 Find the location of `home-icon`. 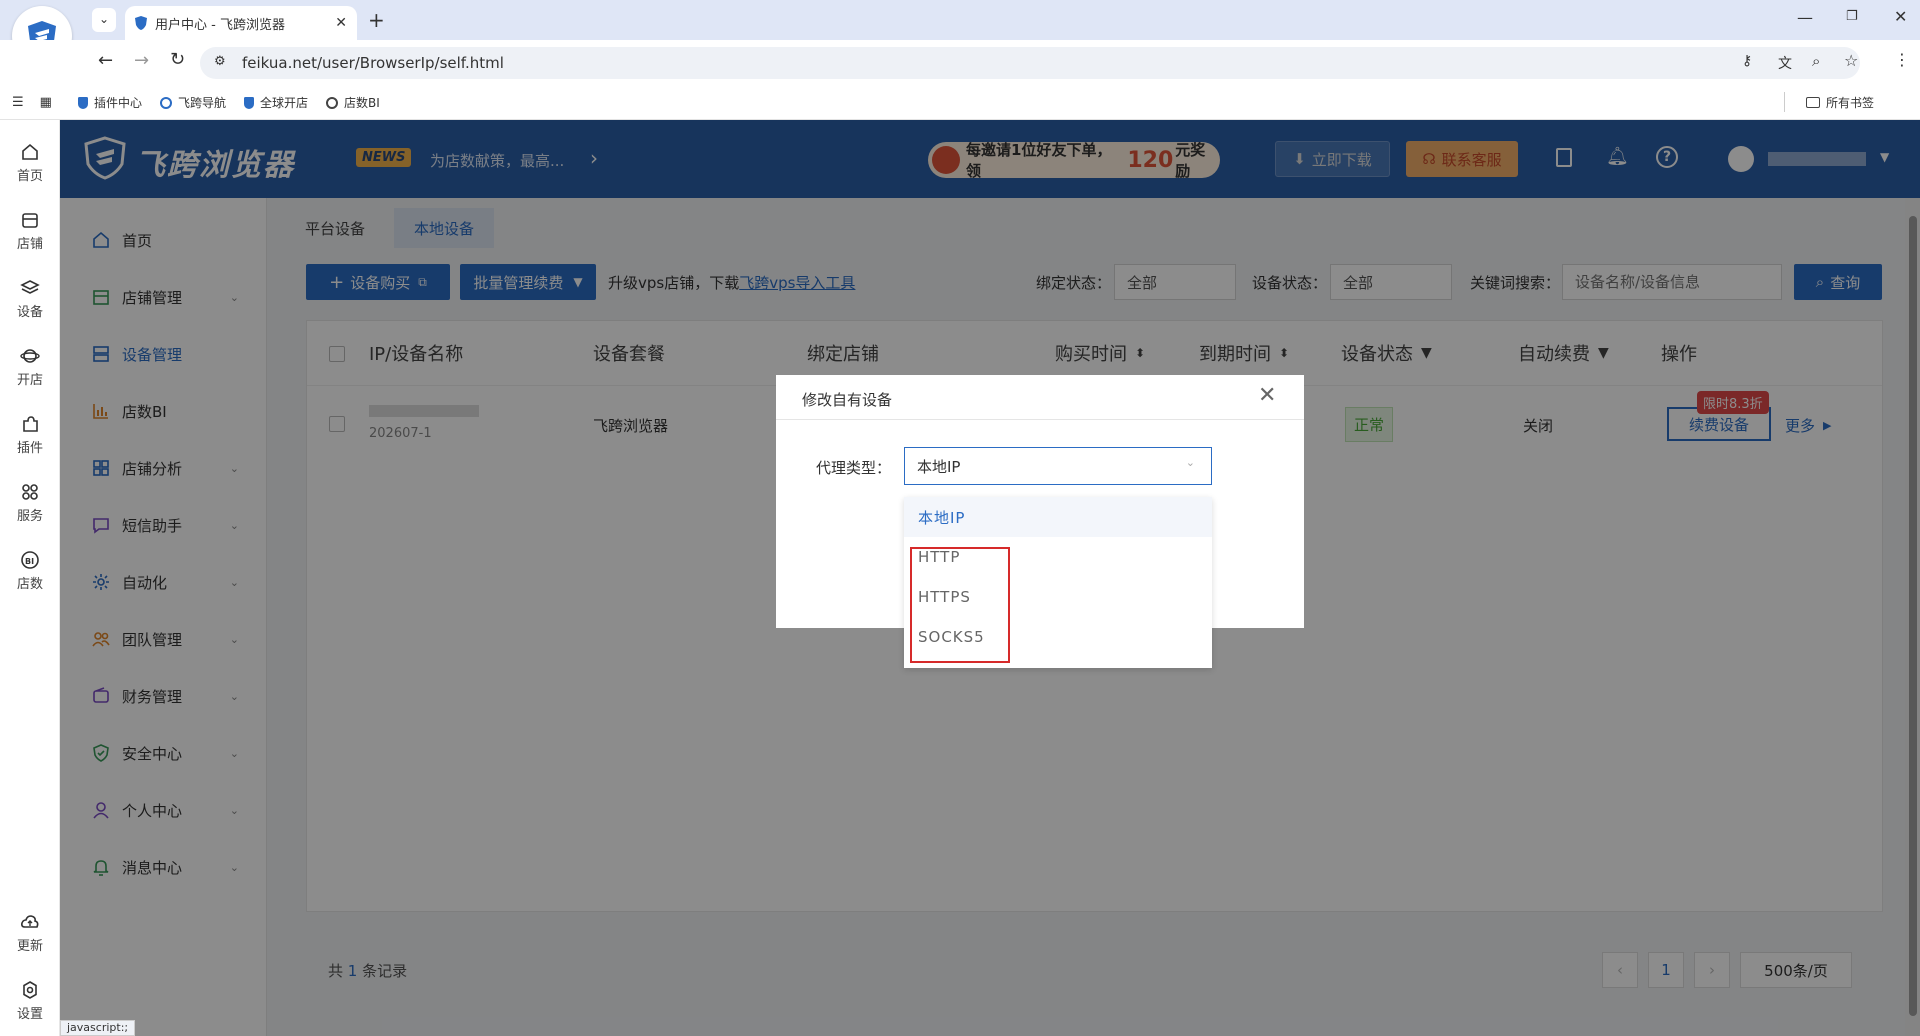

home-icon is located at coordinates (30, 151).